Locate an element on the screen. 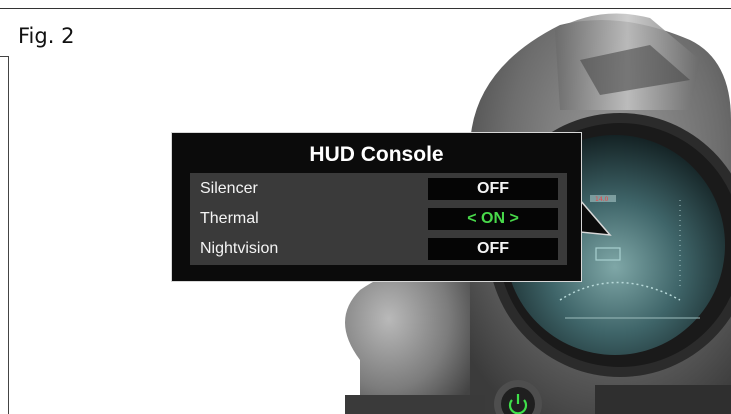 The height and width of the screenshot is (414, 731). hud-value-thermal: < ON > is located at coordinates (493, 219).